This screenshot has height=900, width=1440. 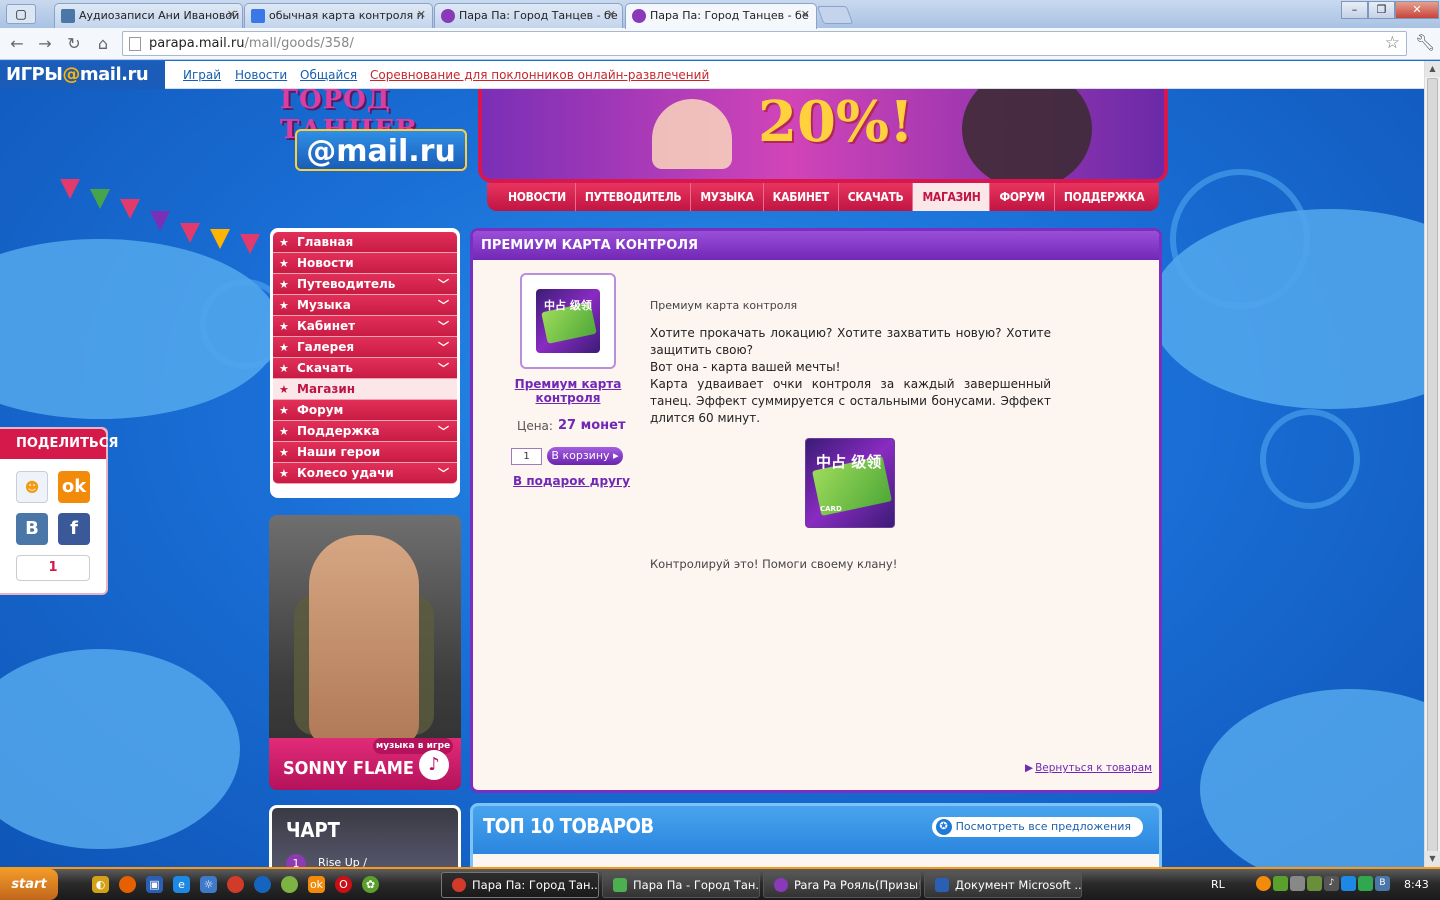 I want to click on nav-support: ПОДДЕРЖКА, so click(x=1104, y=197).